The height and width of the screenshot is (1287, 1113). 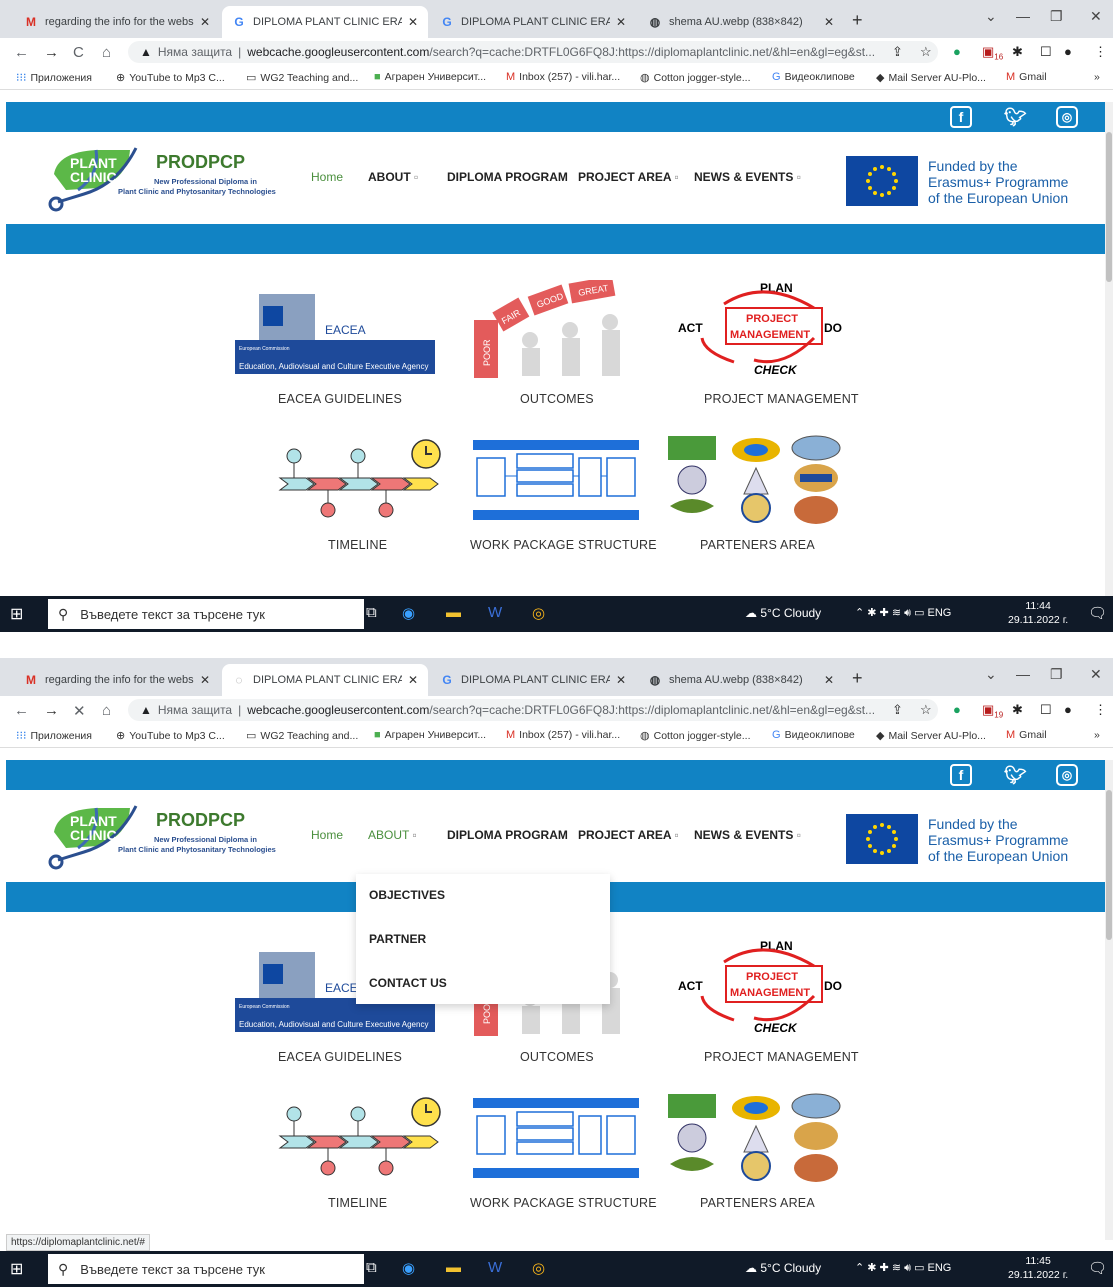 What do you see at coordinates (1038, 613) in the screenshot?
I see `clock: 11:44 29.11.2022 г.` at bounding box center [1038, 613].